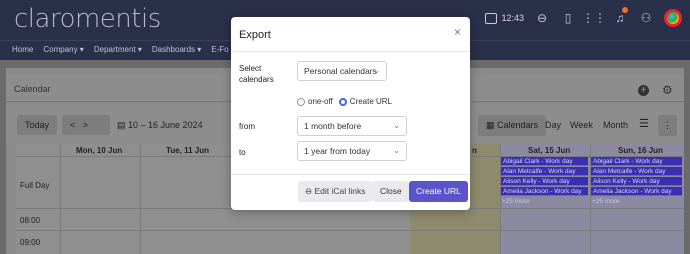 The width and height of the screenshot is (690, 254). Describe the element at coordinates (646, 18) in the screenshot. I see `people-icon: ⚇` at that location.